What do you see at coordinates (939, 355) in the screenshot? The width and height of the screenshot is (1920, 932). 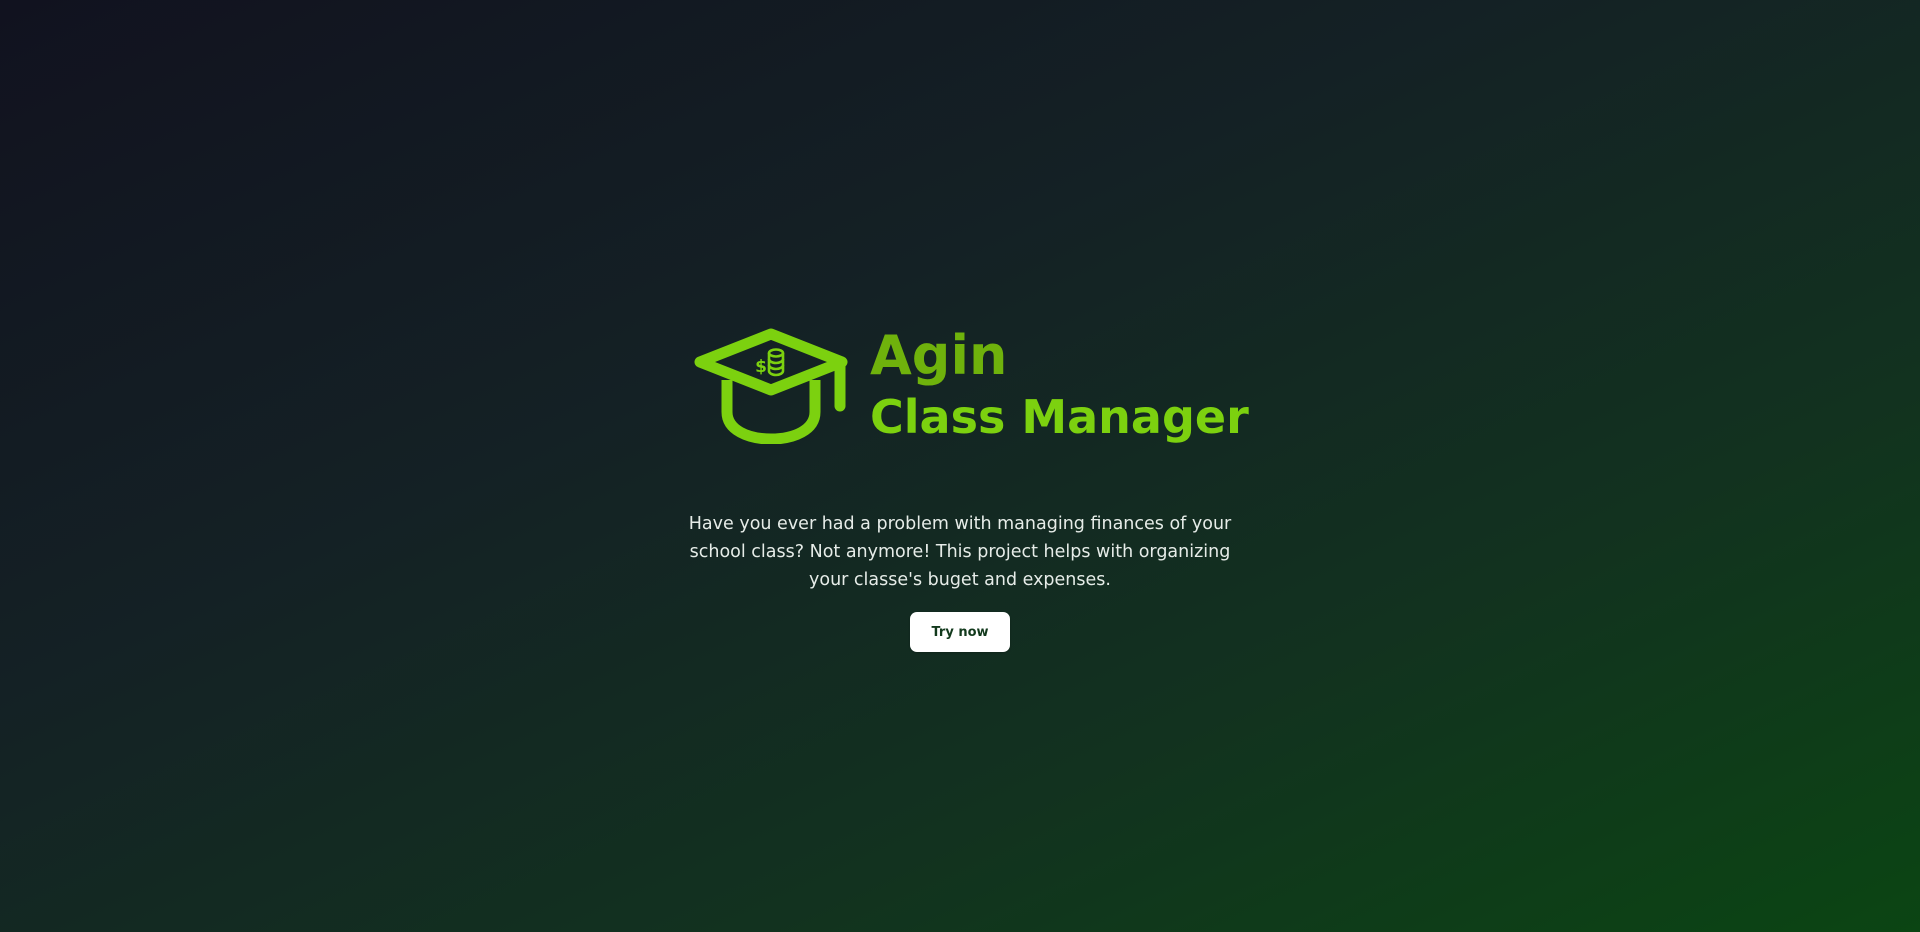 I see `brand-name: Agin` at bounding box center [939, 355].